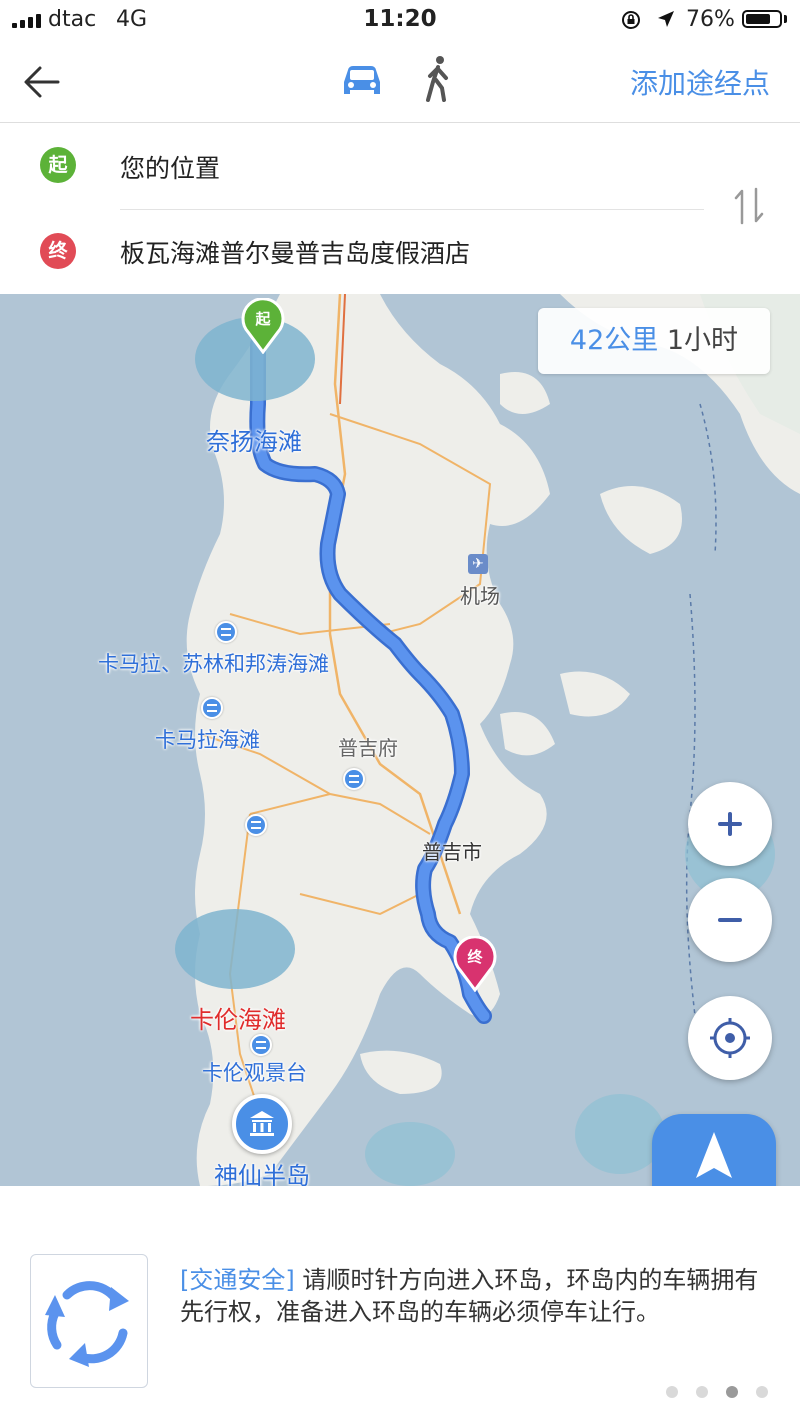  Describe the element at coordinates (478, 564) in the screenshot. I see `airport-icon: ✈` at that location.